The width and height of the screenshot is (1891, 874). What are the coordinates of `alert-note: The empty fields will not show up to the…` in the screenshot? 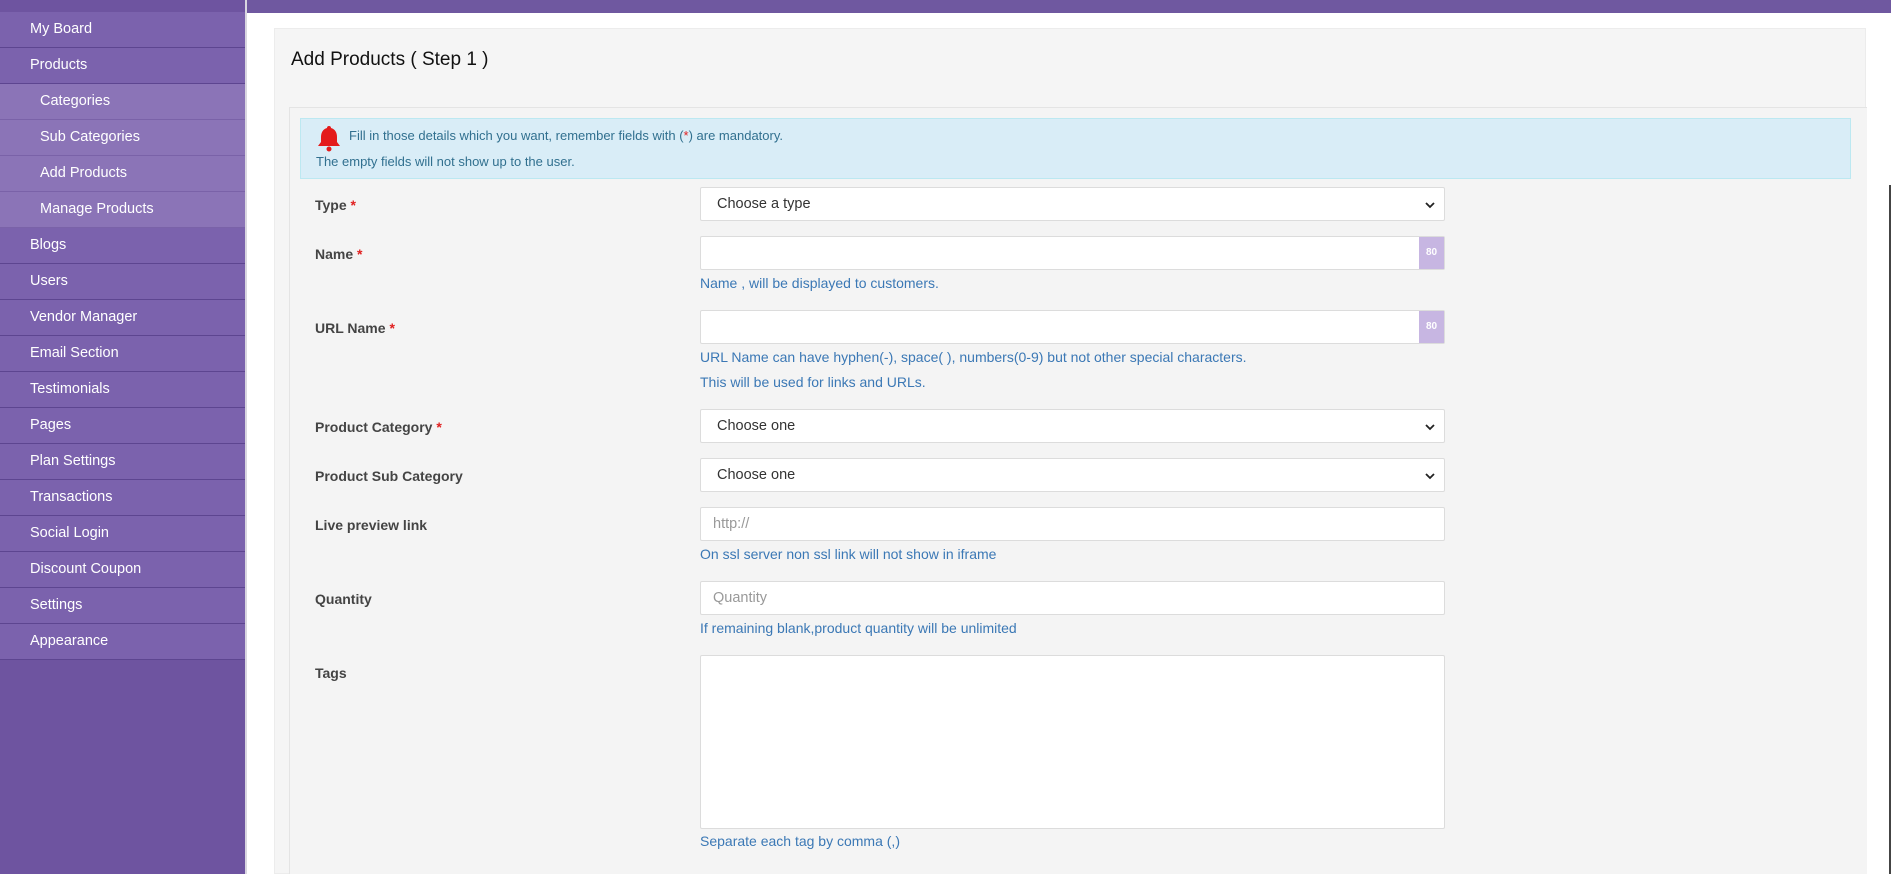 It's located at (445, 161).